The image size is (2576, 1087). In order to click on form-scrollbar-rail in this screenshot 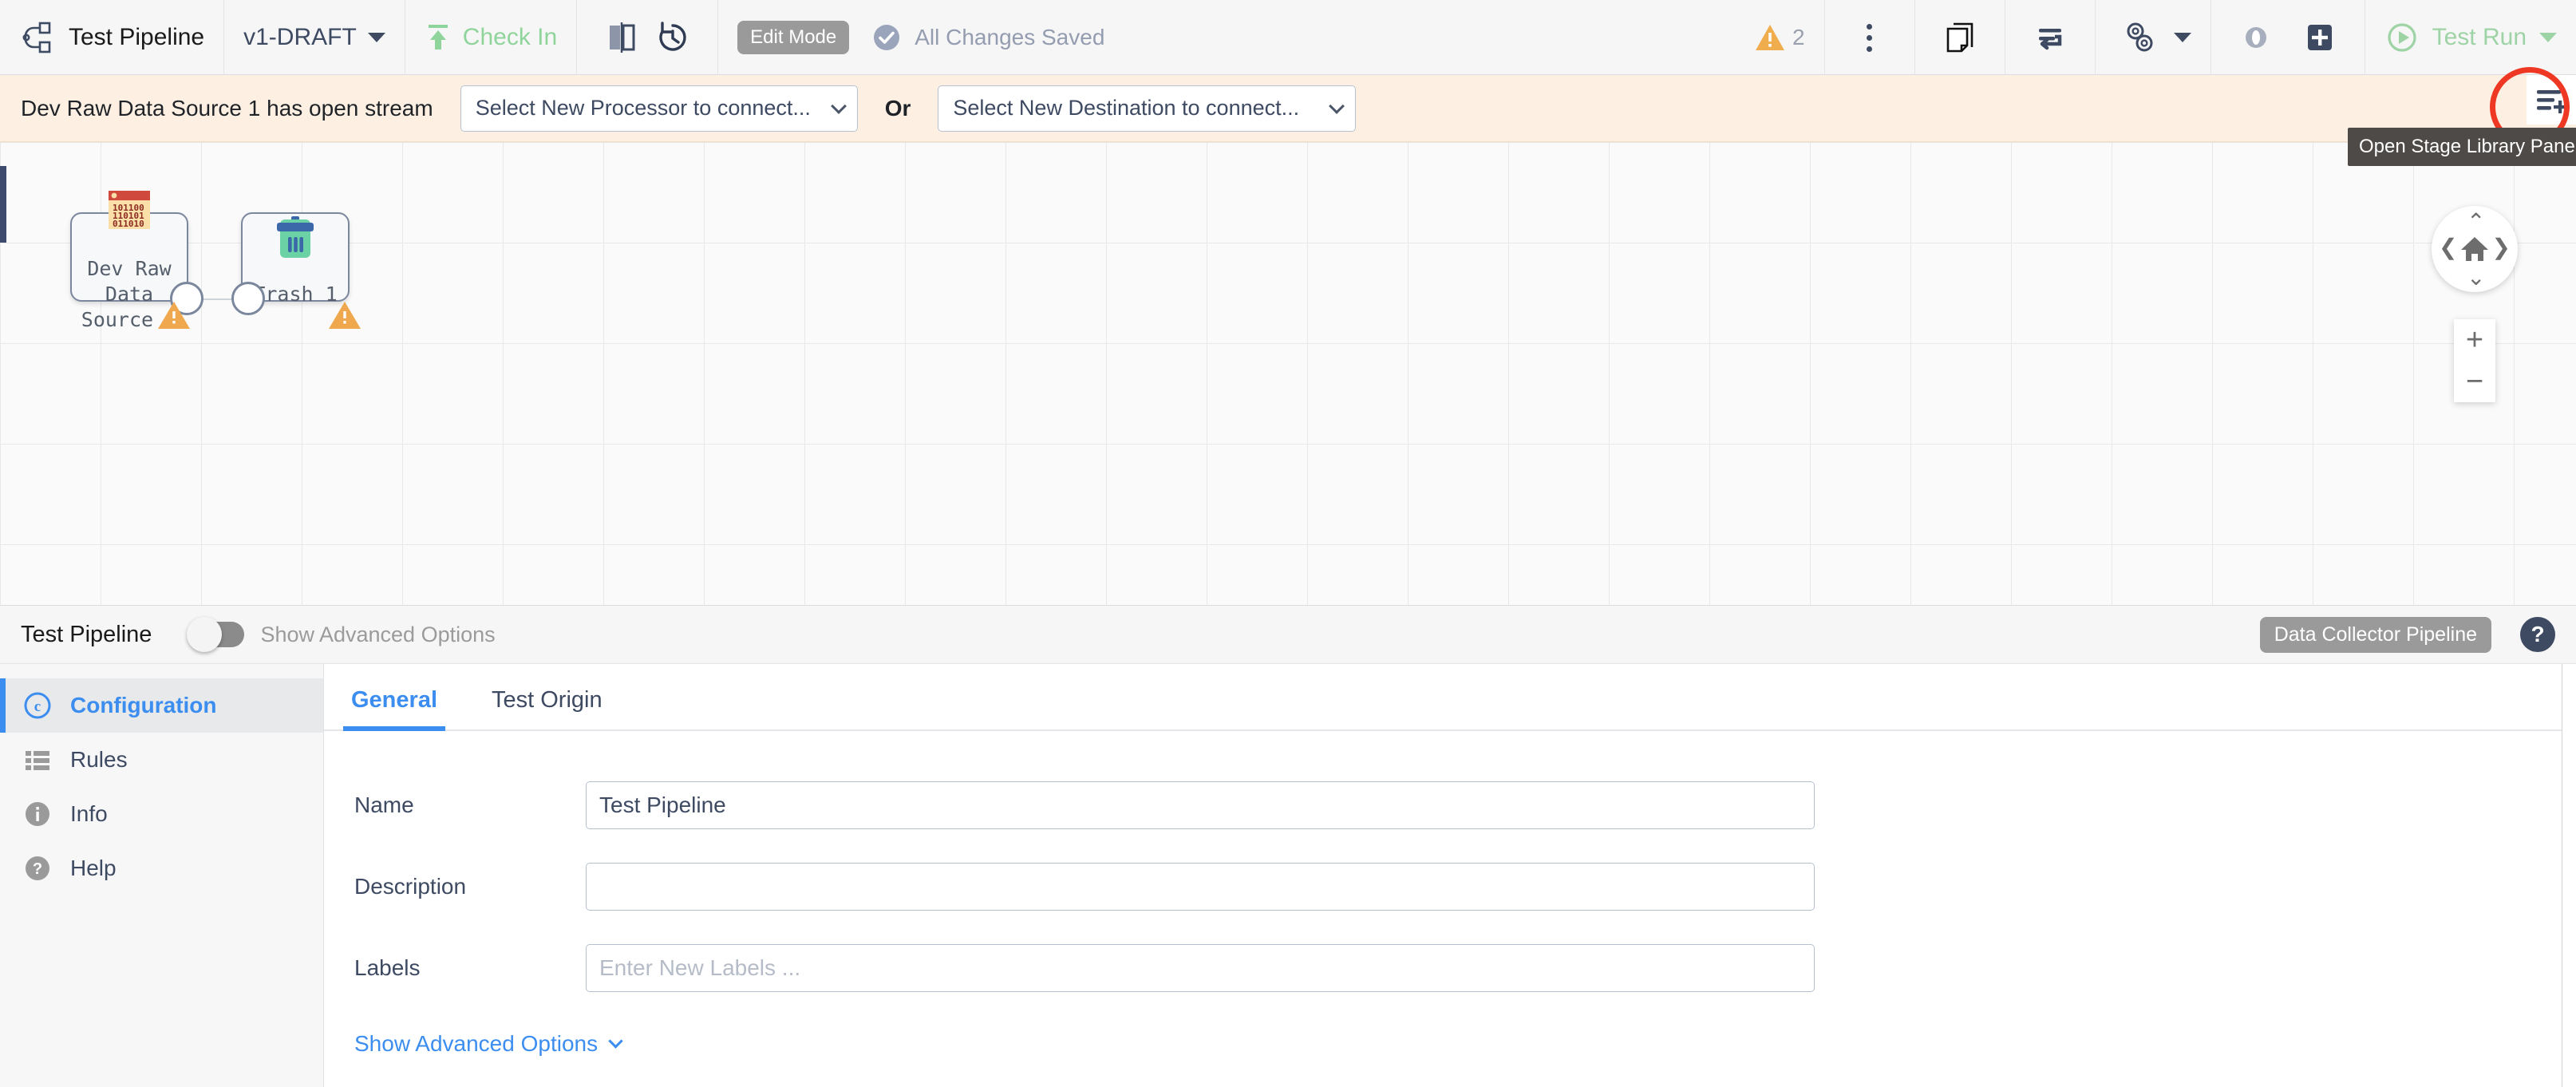, I will do `click(2569, 876)`.